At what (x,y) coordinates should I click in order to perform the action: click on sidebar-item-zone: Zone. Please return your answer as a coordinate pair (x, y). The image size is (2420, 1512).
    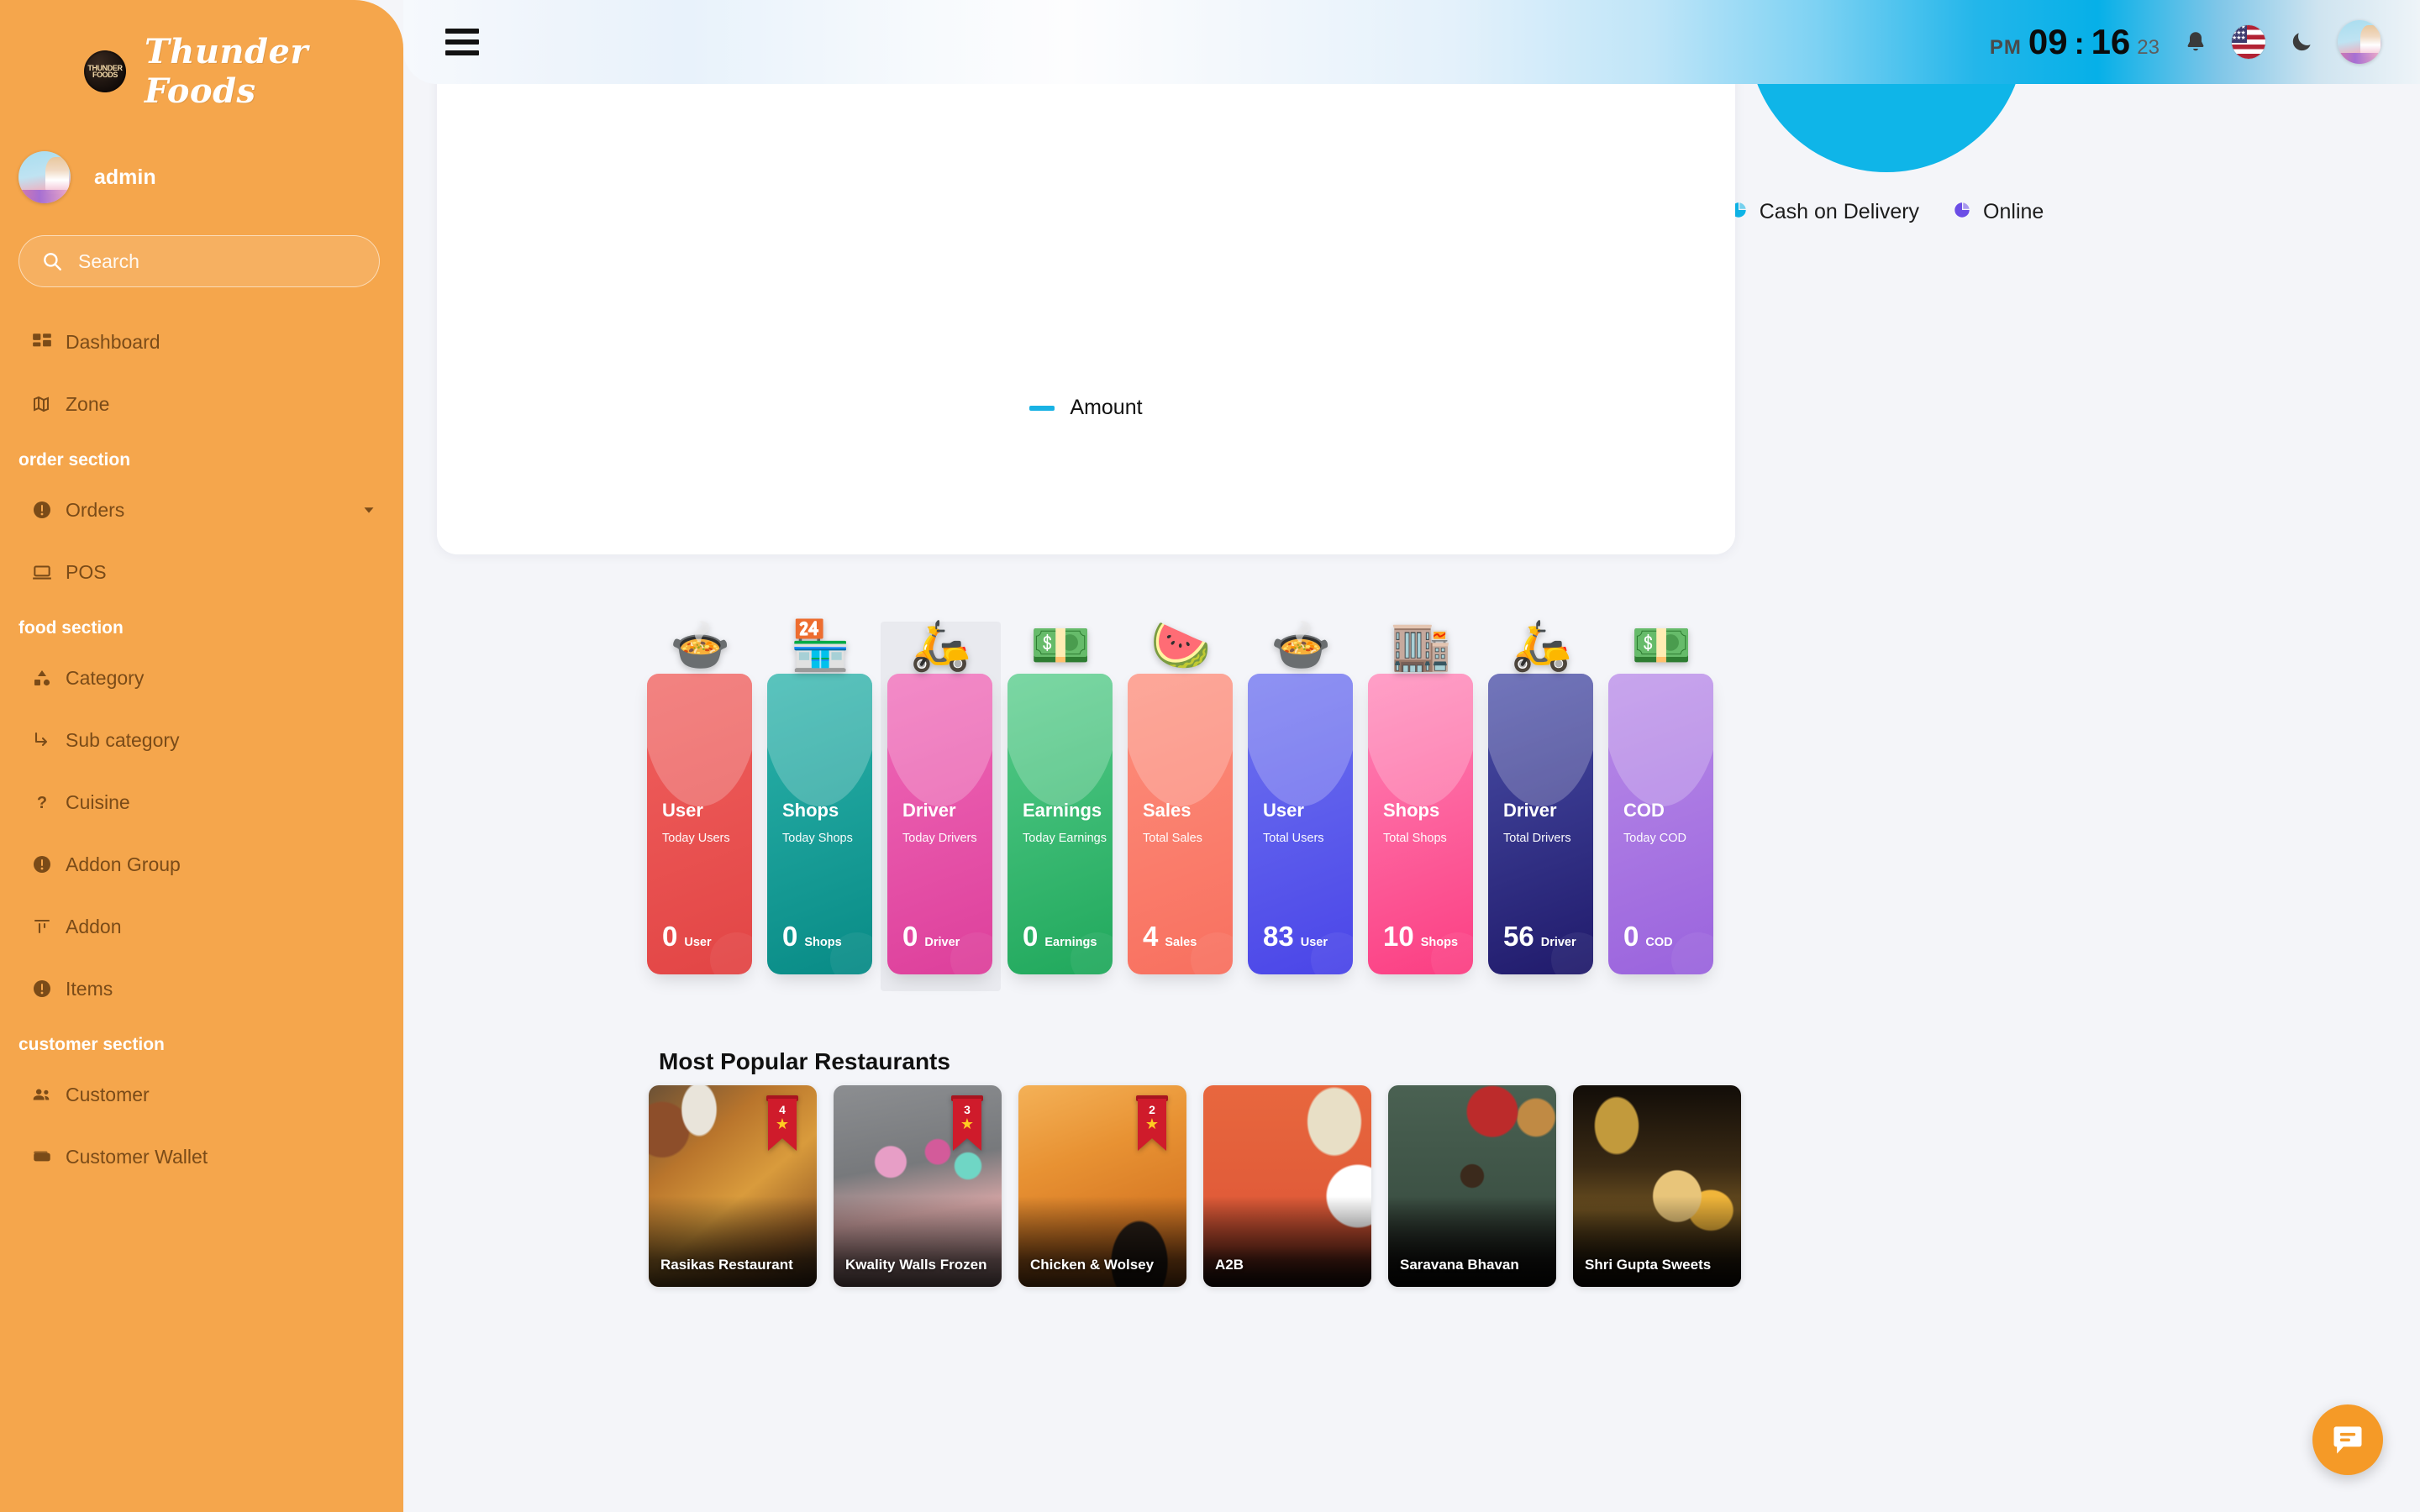
    Looking at the image, I should click on (202, 404).